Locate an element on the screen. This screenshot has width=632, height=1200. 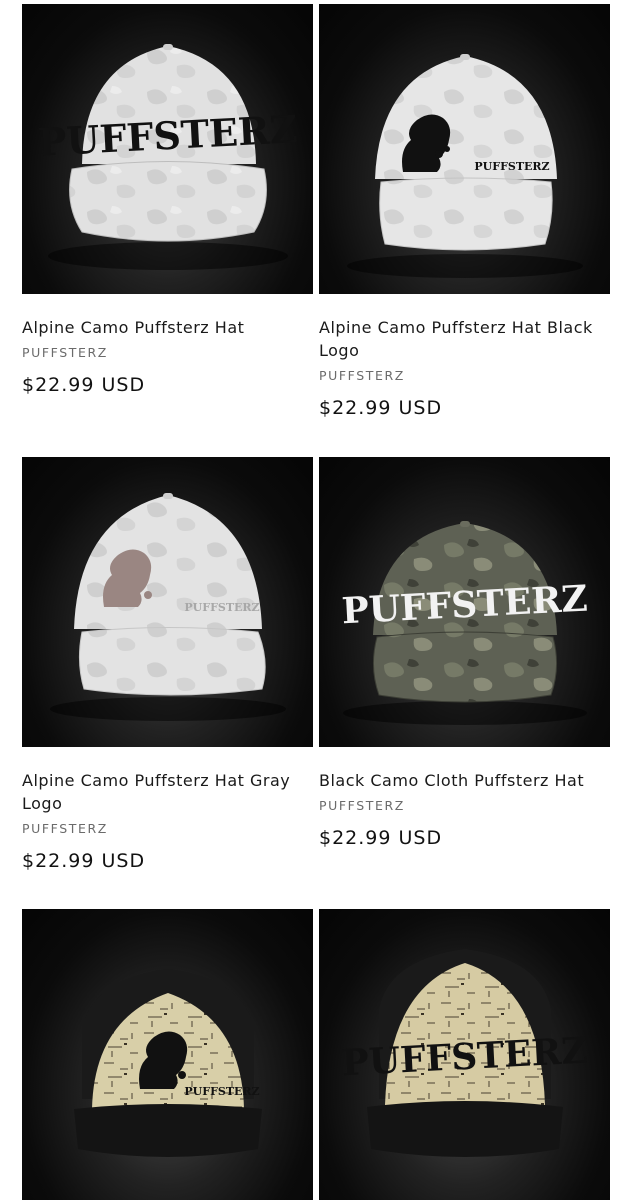
cork-cap-wordmark-icon: PUFFSTERZ is located at coordinates (465, 1053).